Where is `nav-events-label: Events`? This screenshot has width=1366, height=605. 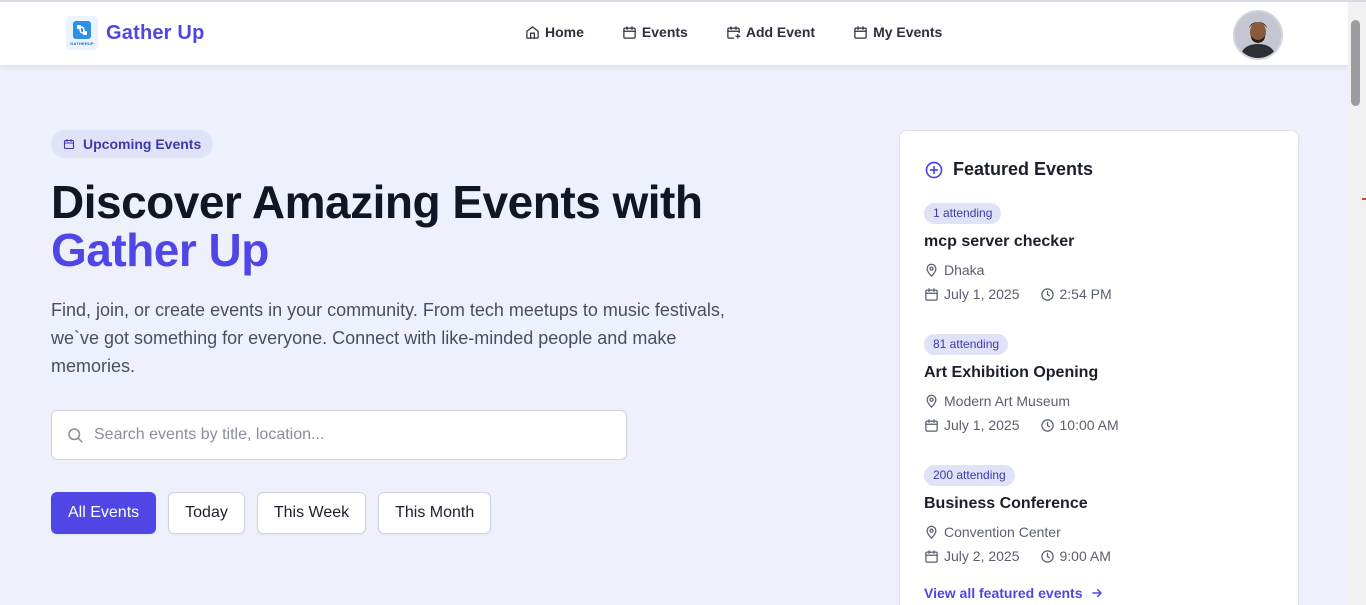 nav-events-label: Events is located at coordinates (664, 32).